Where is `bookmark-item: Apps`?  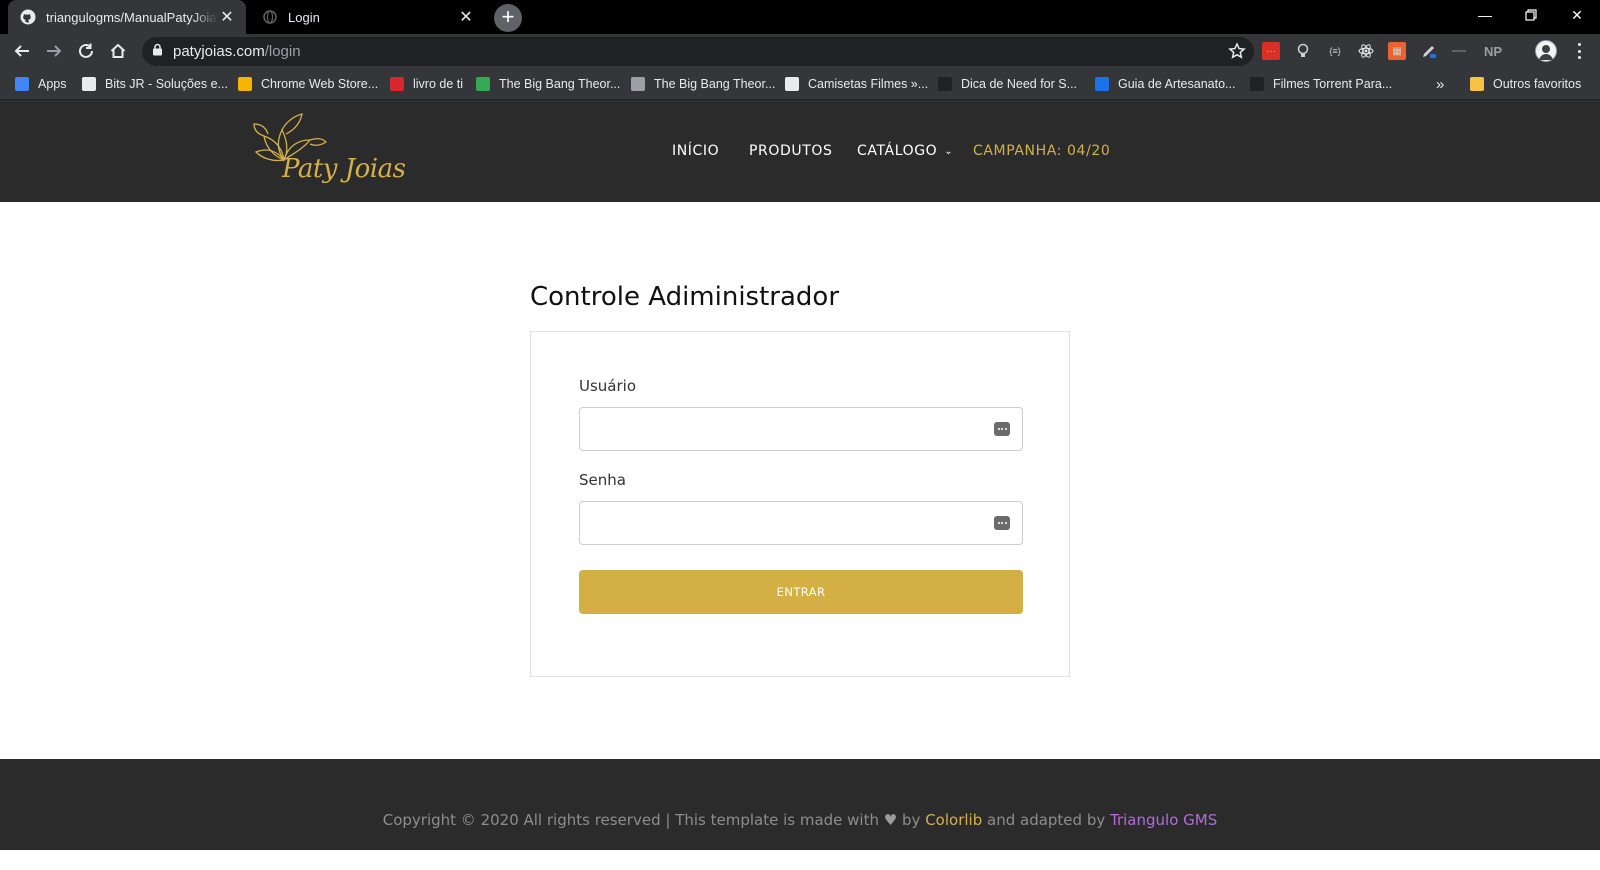
bookmark-item: Apps is located at coordinates (41, 84).